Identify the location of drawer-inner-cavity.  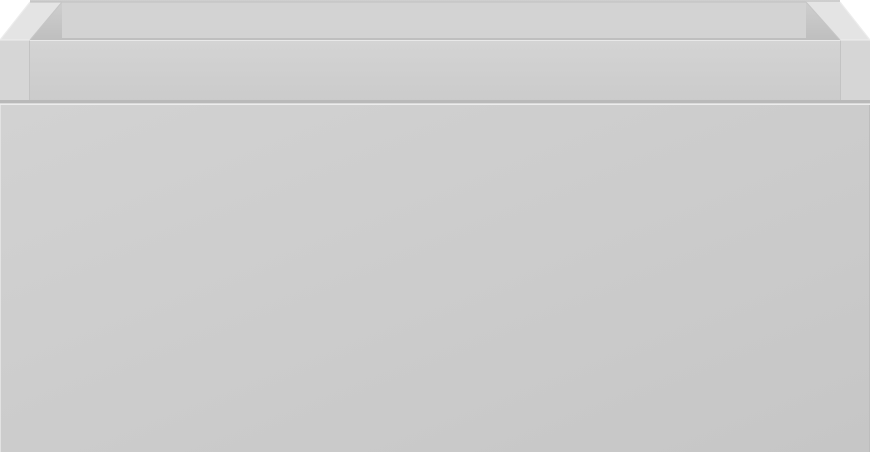
(435, 22).